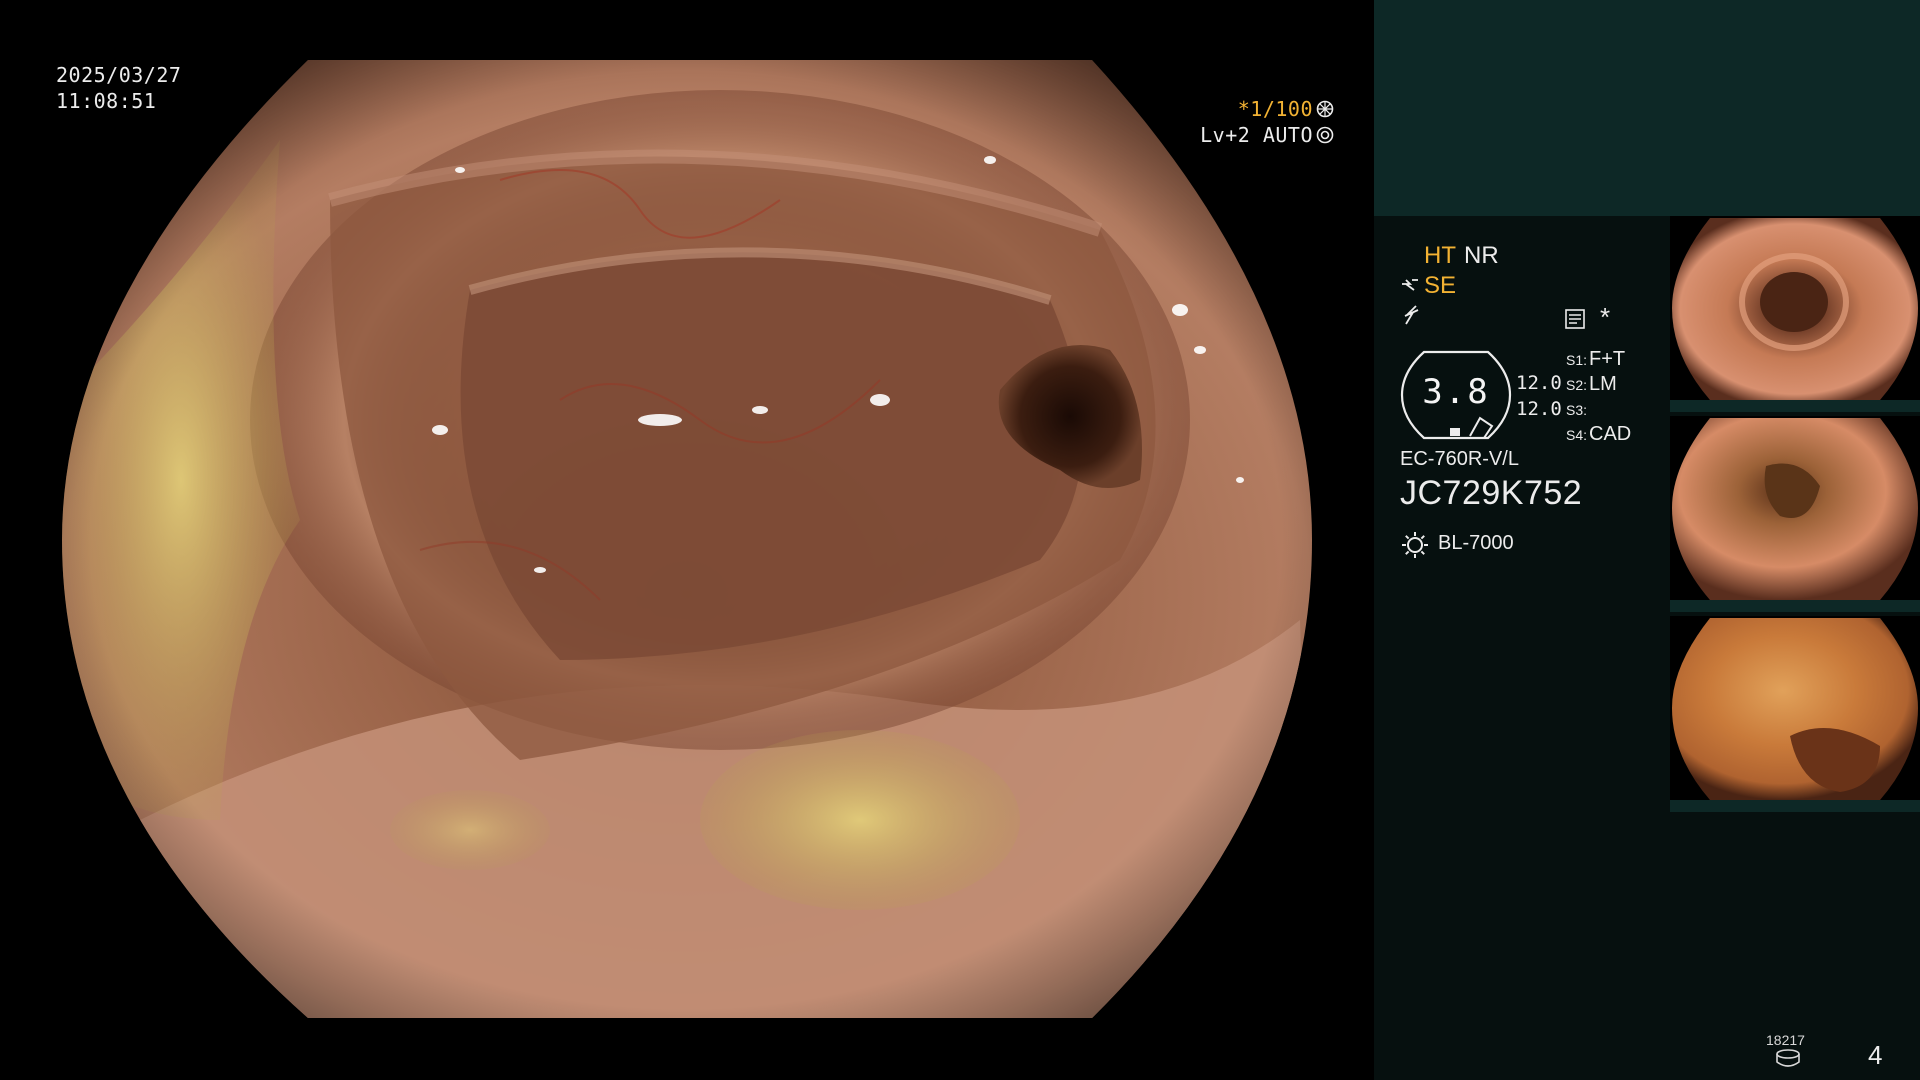 The image size is (1920, 1080). Describe the element at coordinates (1267, 122) in the screenshot. I see `exposure-info: *1/100 Lv+2 AUTO` at that location.